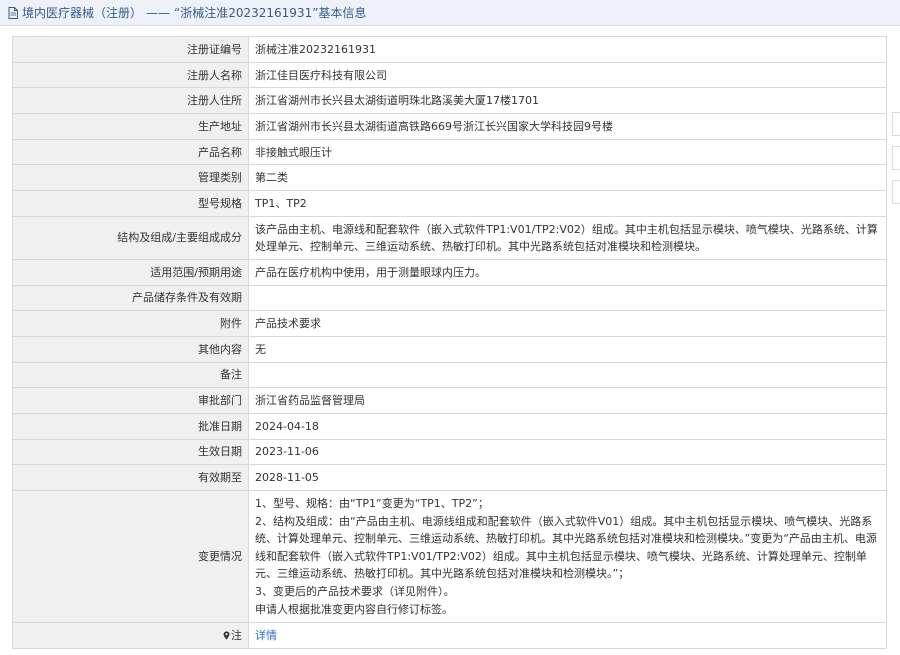 The width and height of the screenshot is (900, 655). I want to click on page-title: 境内医疗器械（注册） —— “浙械注准20232161931”基本信息, so click(194, 12).